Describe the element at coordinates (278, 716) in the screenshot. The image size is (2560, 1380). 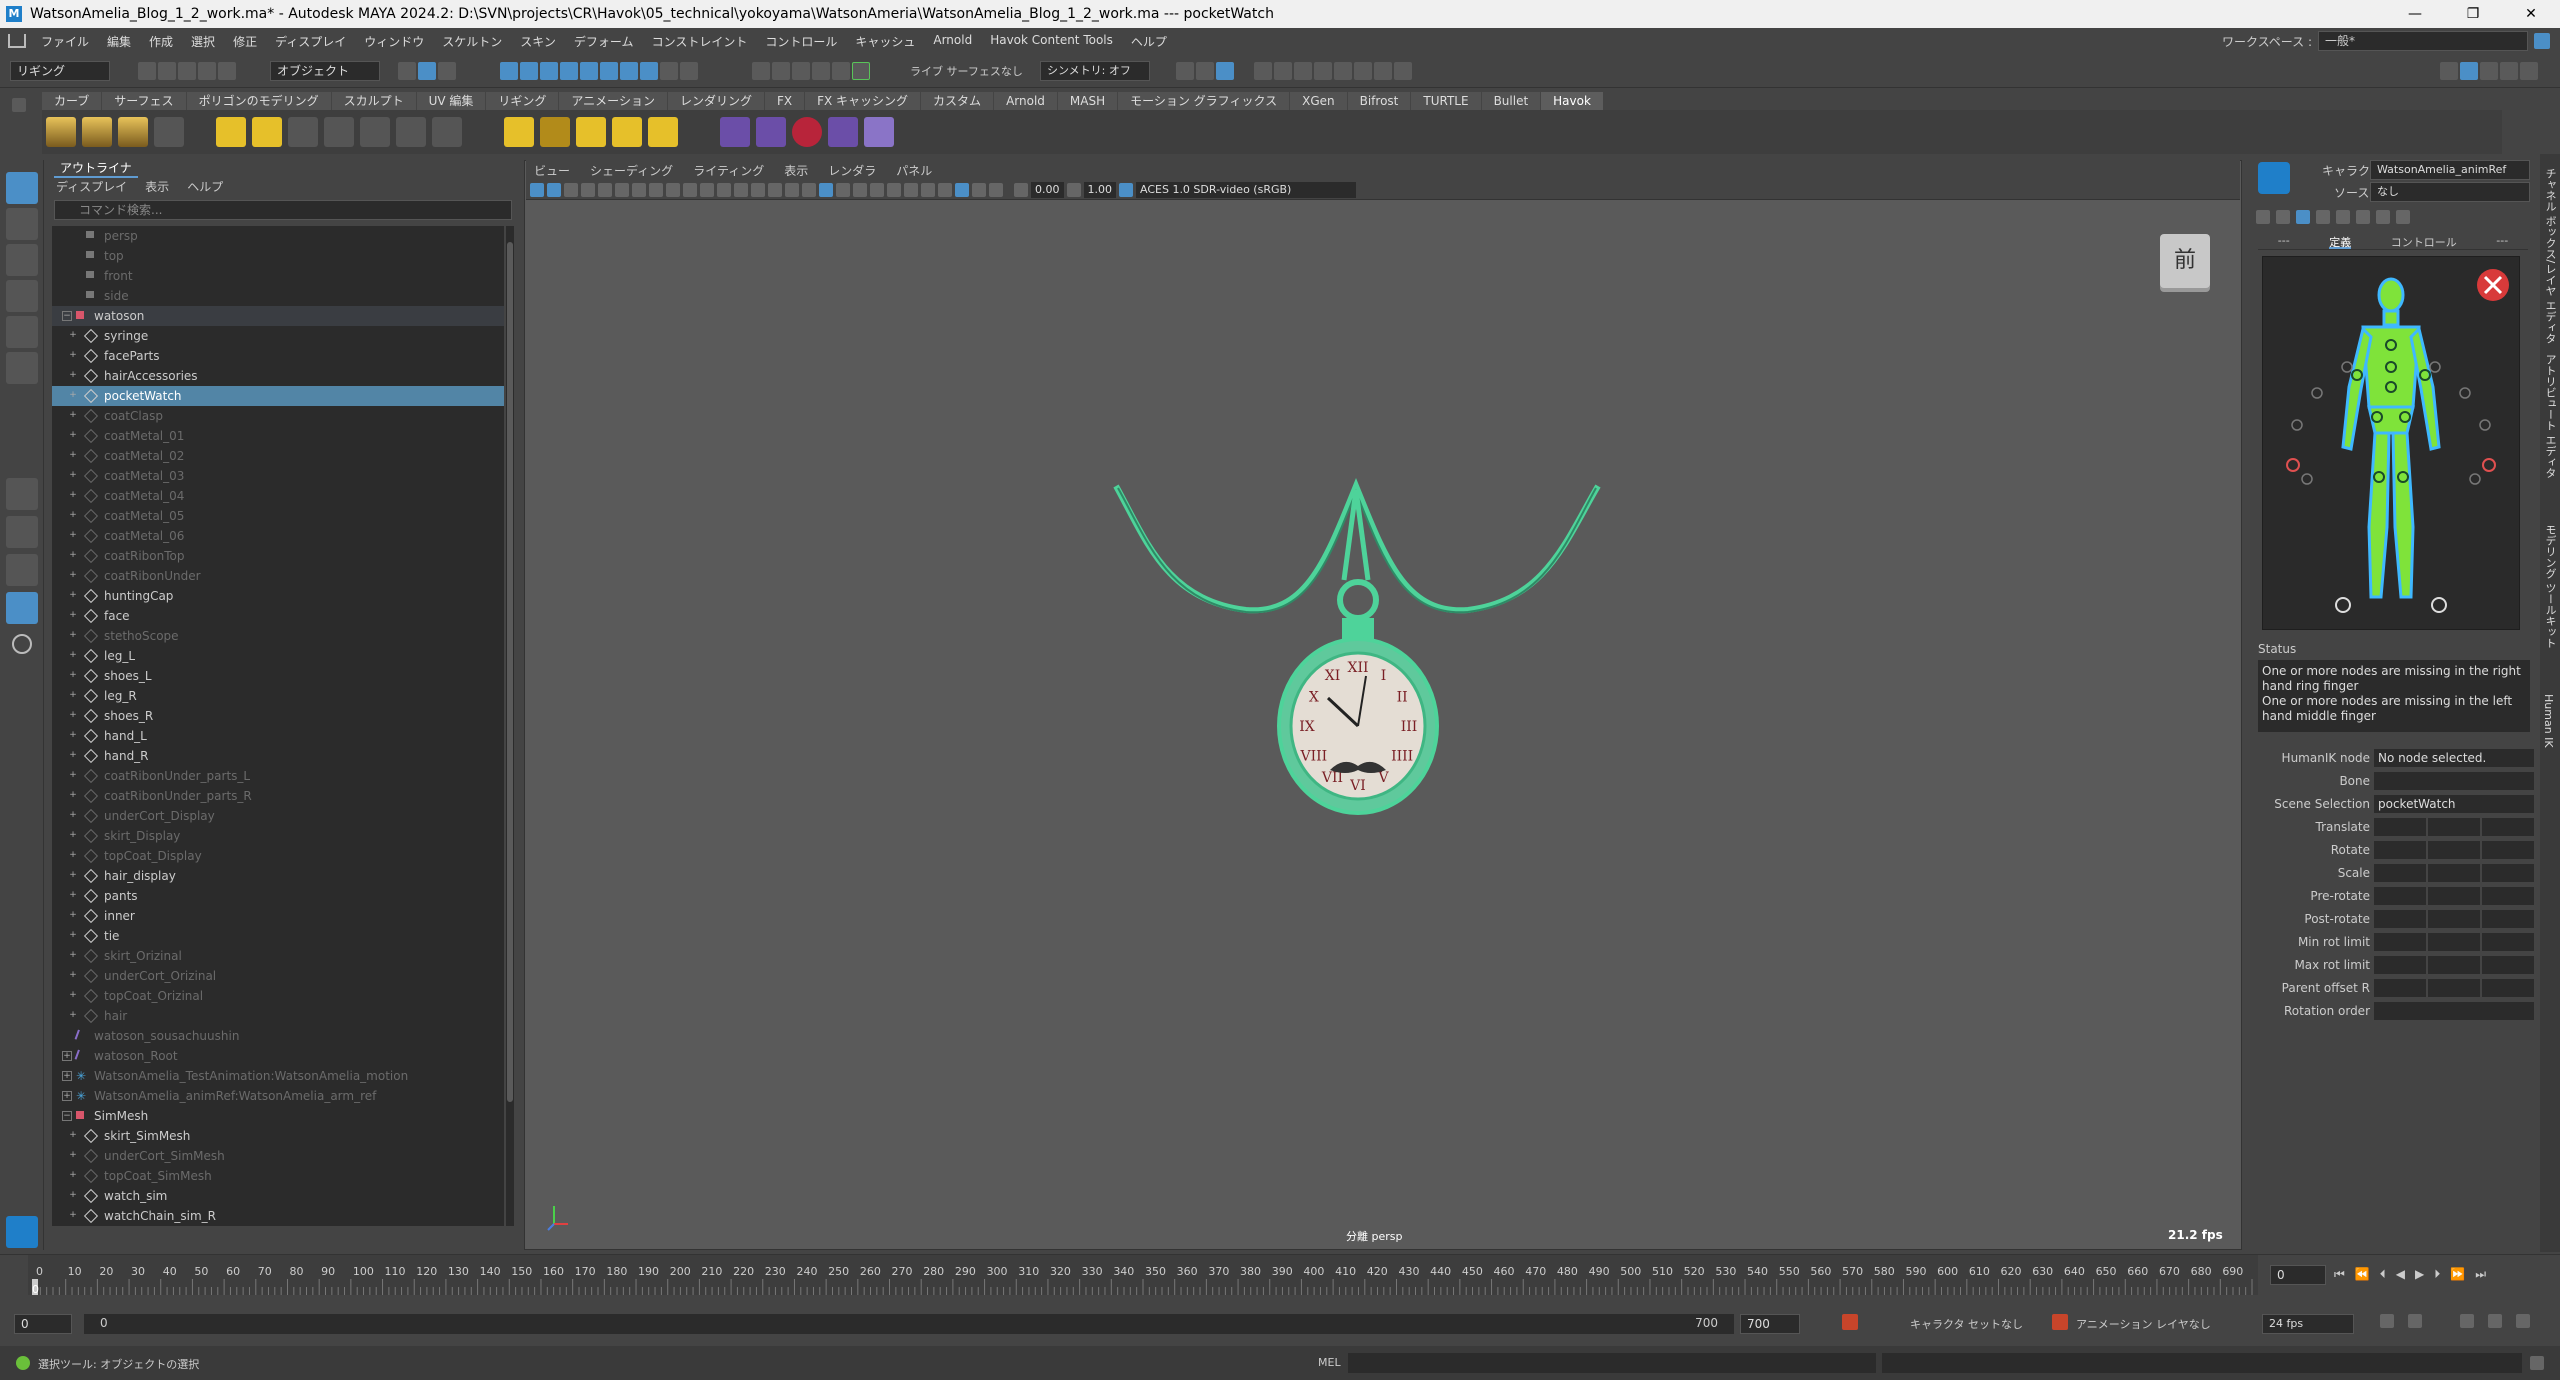
I see `outliner-row: + shoes_R` at that location.